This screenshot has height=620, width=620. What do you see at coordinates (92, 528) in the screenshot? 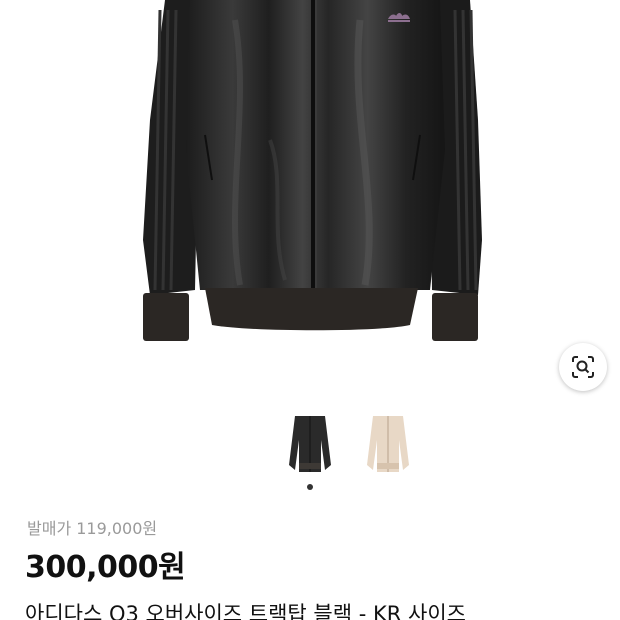
I see `original-price: 발매가 119,000원` at bounding box center [92, 528].